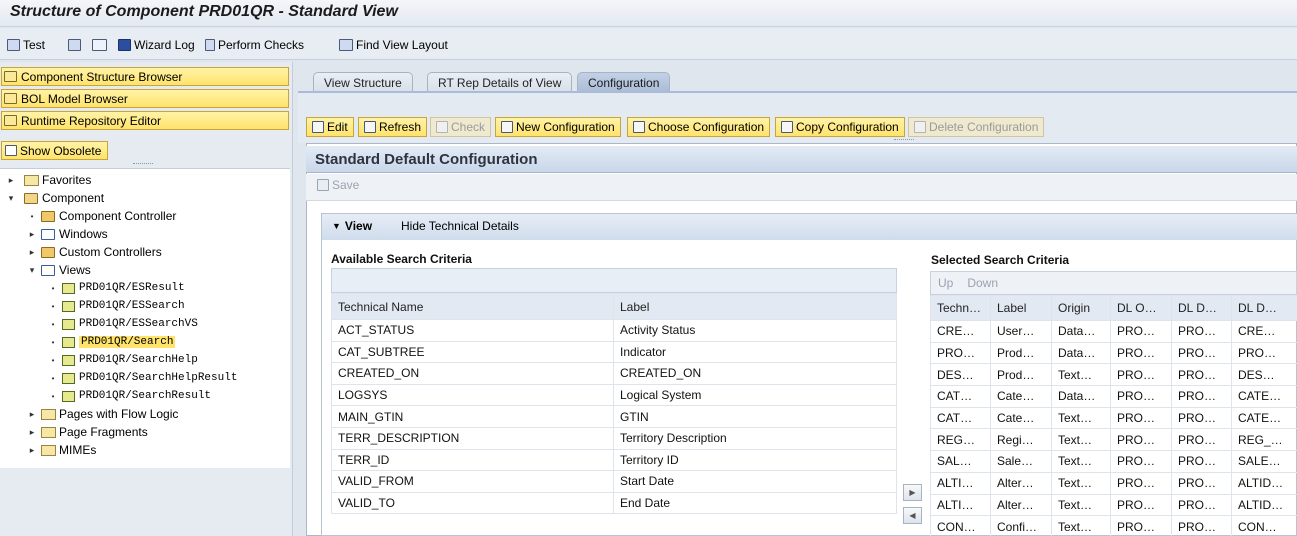  What do you see at coordinates (145, 76) in the screenshot?
I see `component-structure-browser-button: Component Structure Browser` at bounding box center [145, 76].